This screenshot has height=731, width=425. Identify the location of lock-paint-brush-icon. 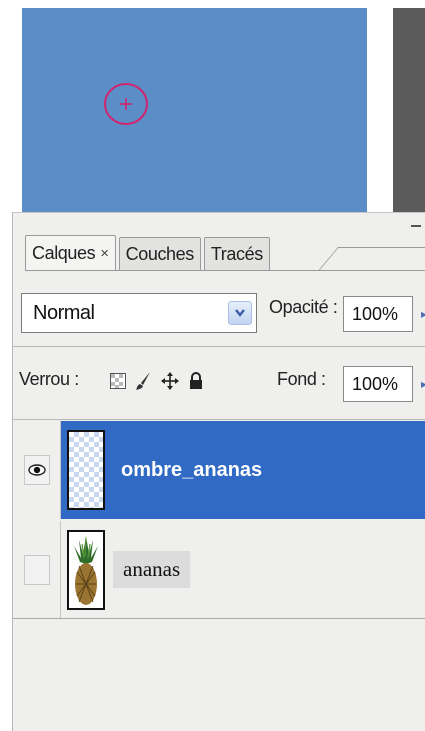
(144, 381).